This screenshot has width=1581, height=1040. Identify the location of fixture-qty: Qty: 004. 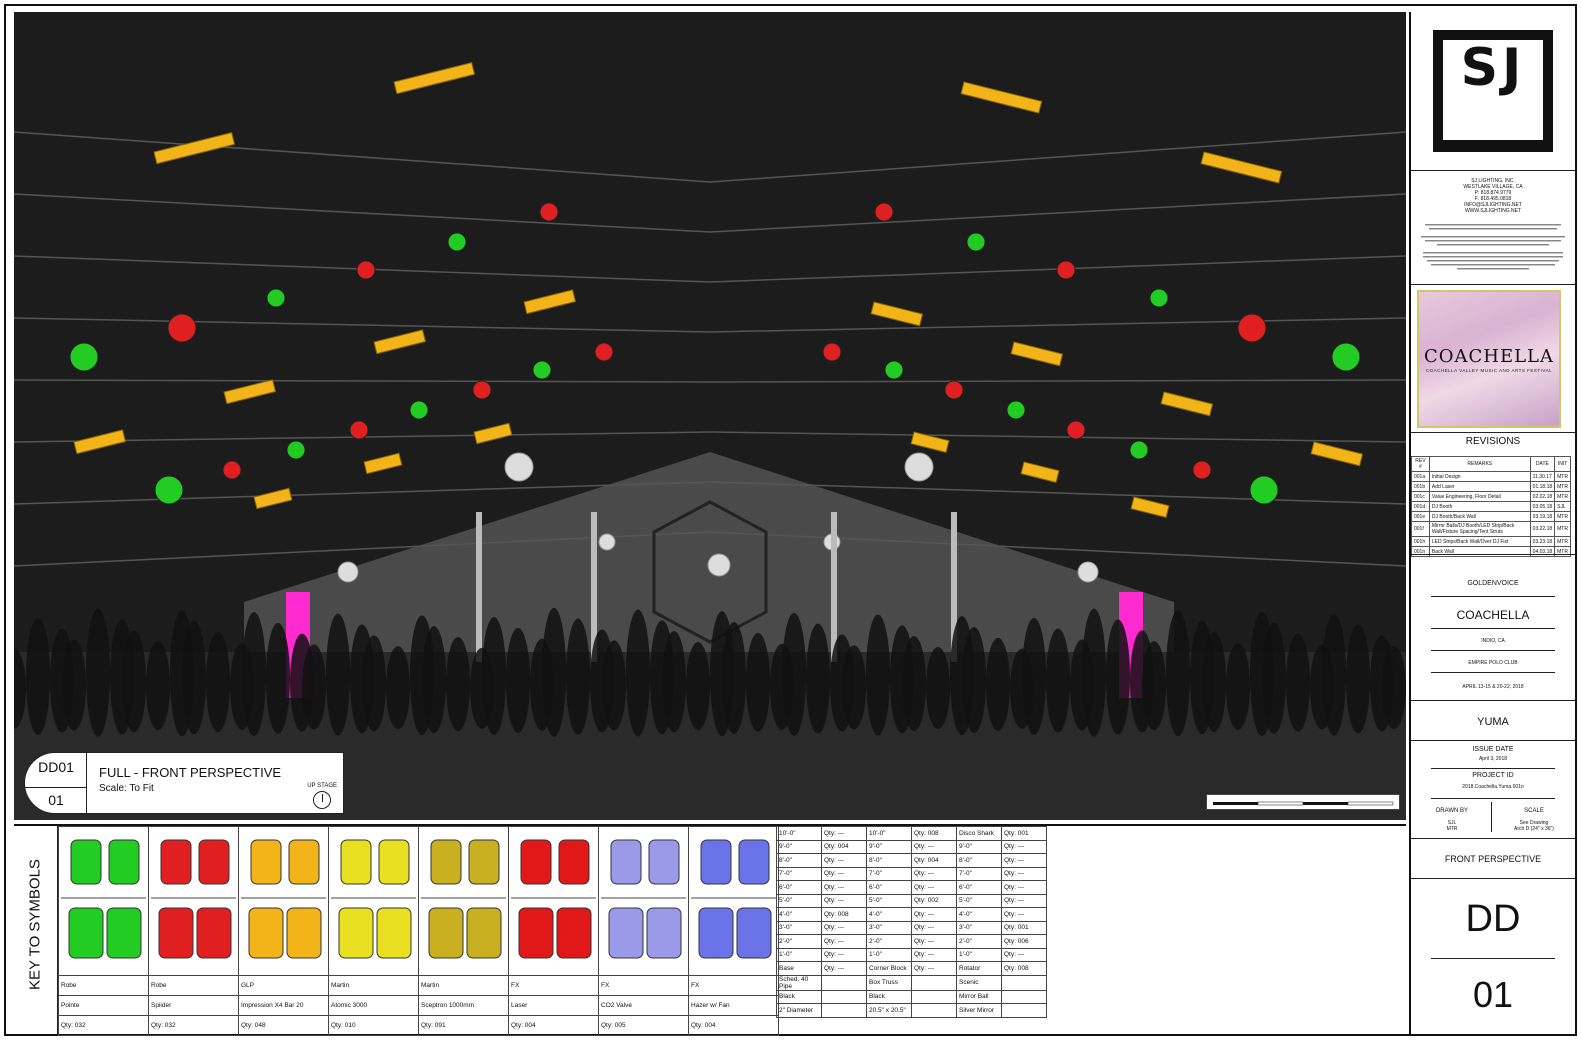
(553, 1025).